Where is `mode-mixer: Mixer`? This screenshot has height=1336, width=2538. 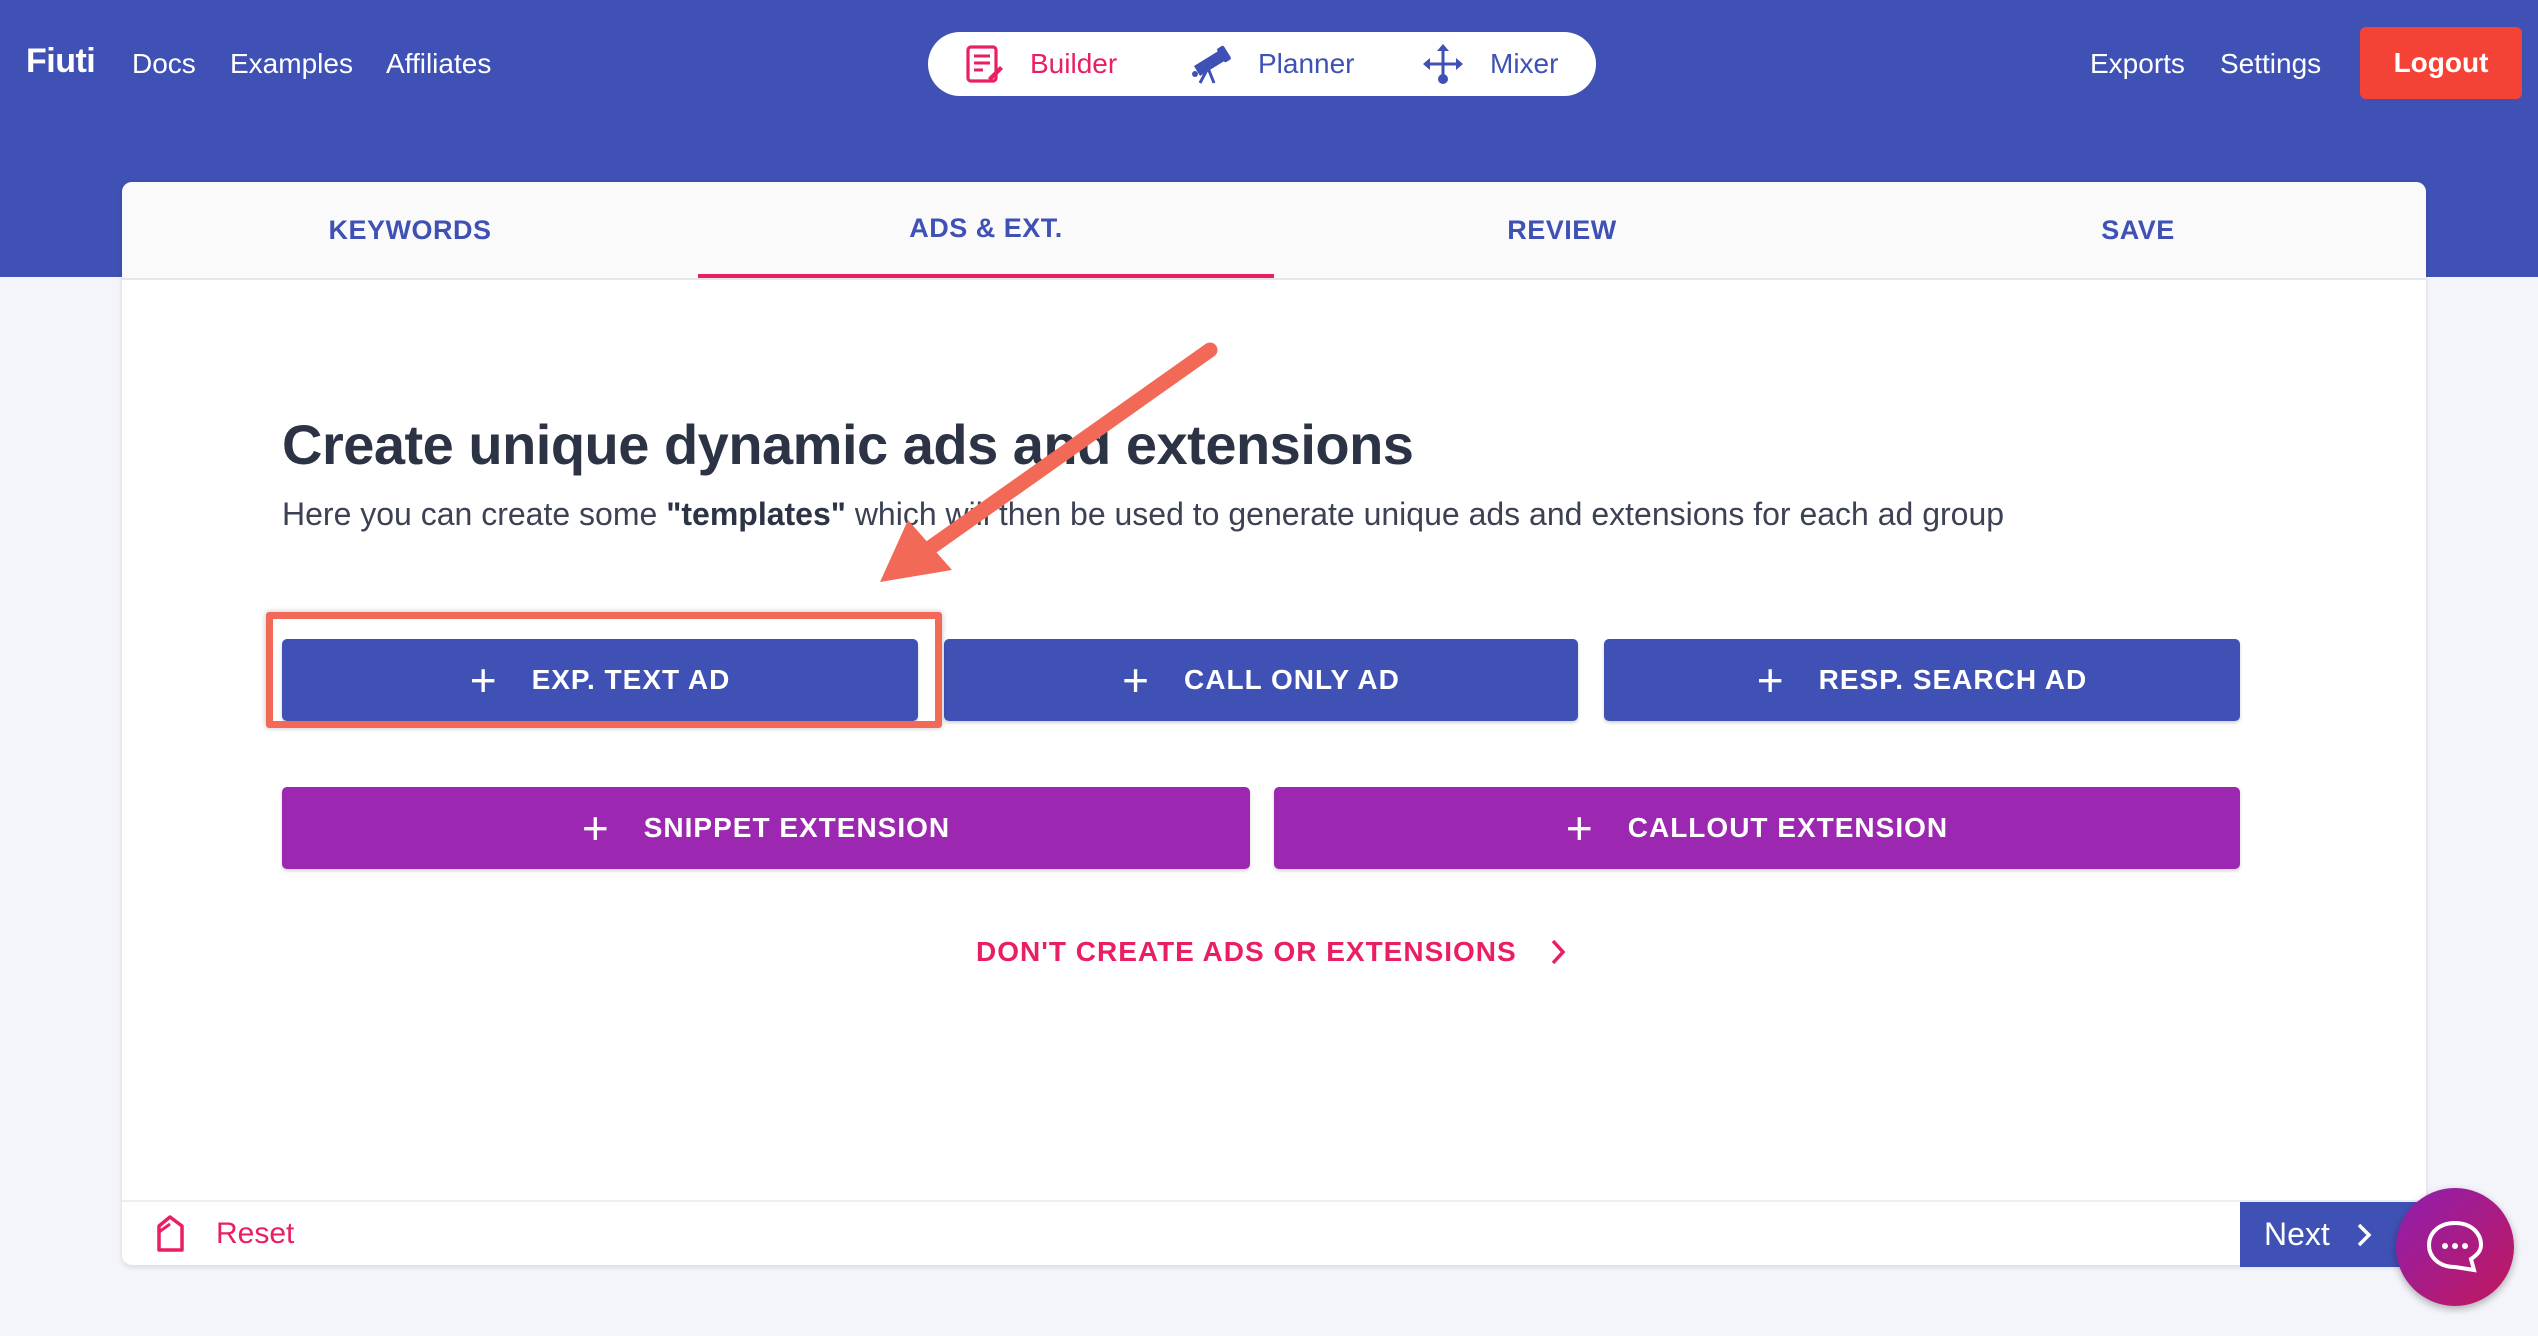
mode-mixer: Mixer is located at coordinates (1490, 64).